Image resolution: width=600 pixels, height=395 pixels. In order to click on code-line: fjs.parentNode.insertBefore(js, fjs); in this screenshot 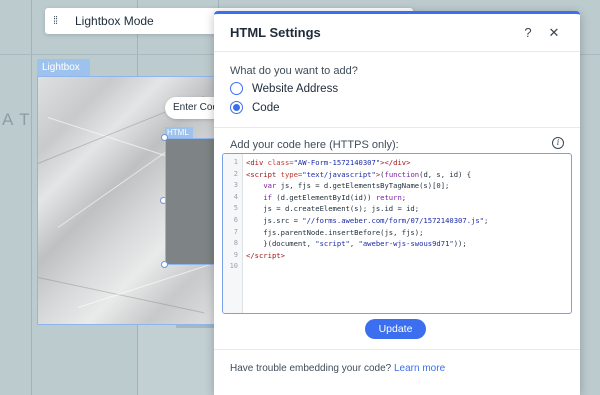, I will do `click(335, 232)`.